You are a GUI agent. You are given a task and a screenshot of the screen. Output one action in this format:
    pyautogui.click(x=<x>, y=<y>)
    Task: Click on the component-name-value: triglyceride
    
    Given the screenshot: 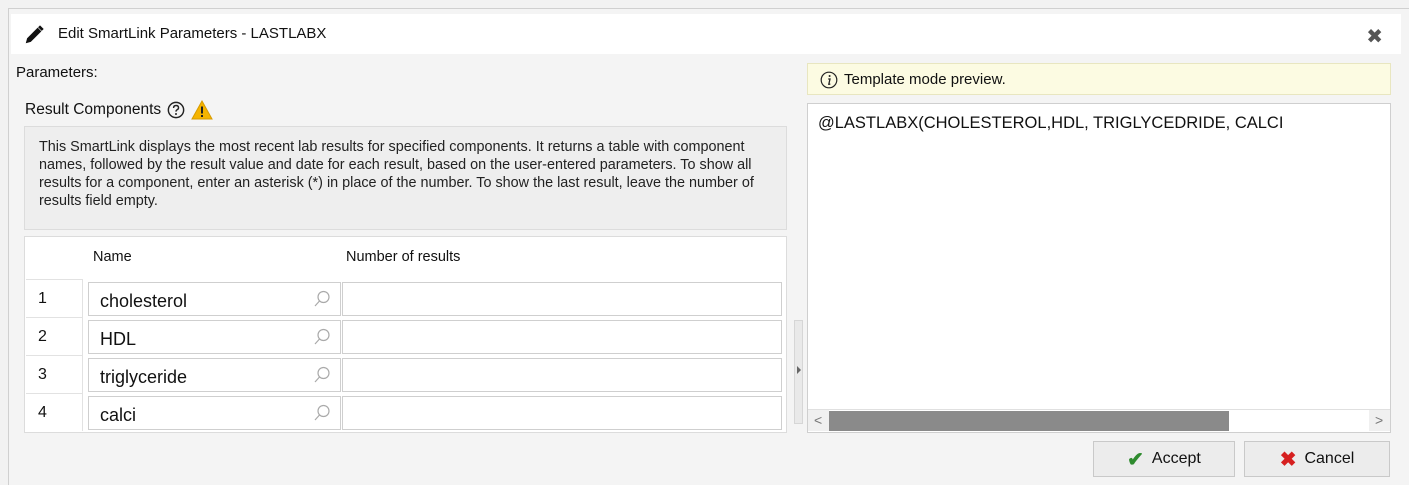 What is the action you would take?
    pyautogui.click(x=144, y=377)
    